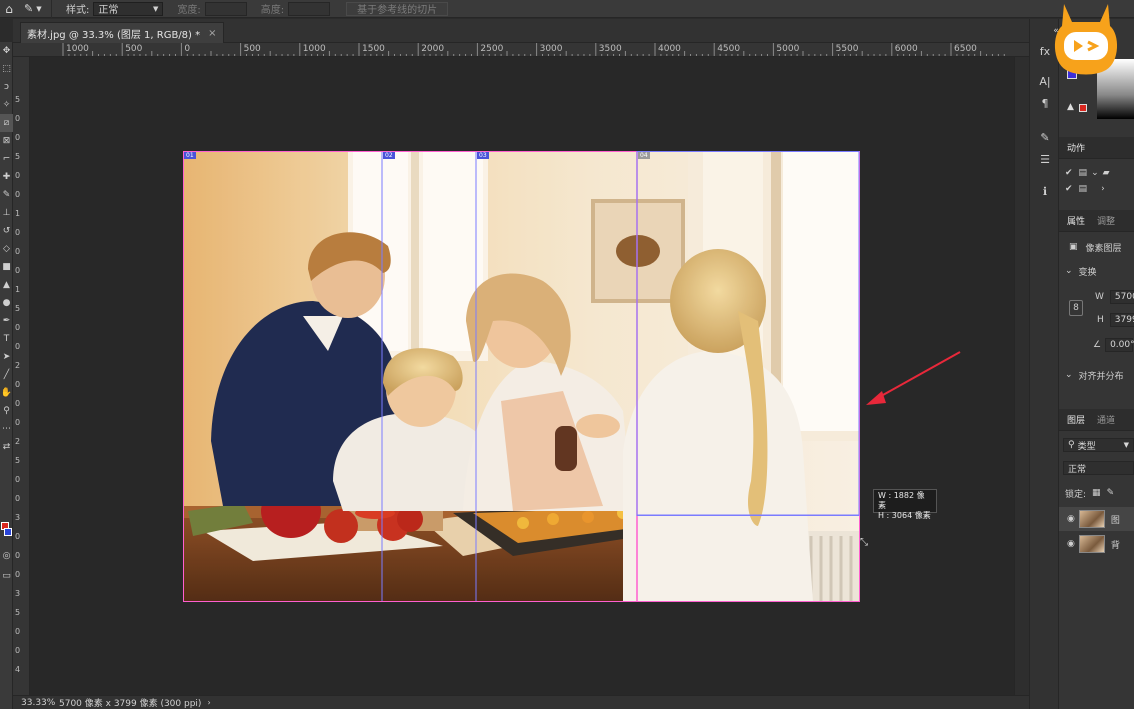 The height and width of the screenshot is (709, 1134). What do you see at coordinates (6, 393) in the screenshot?
I see `hand-tool-icon: ✋` at bounding box center [6, 393].